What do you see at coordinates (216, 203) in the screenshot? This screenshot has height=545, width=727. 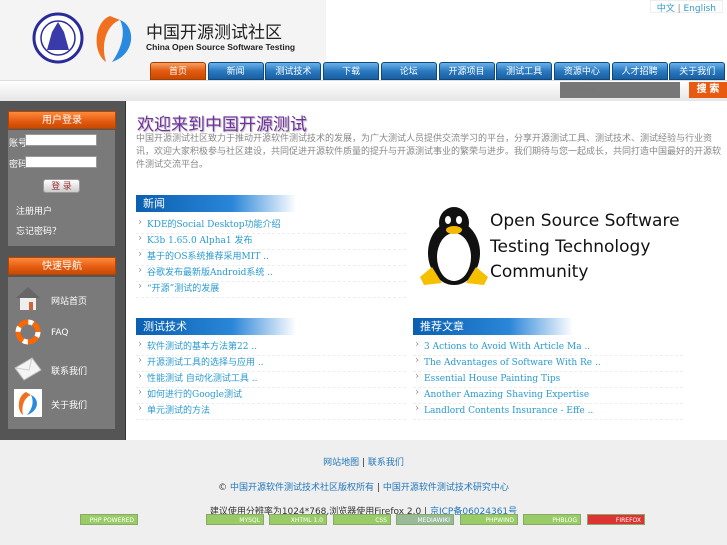 I see `news-section-title: 新闻` at bounding box center [216, 203].